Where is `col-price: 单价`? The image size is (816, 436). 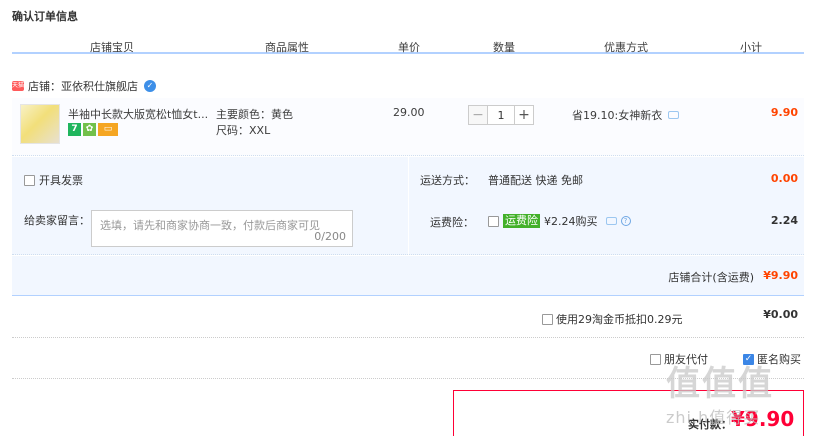 col-price: 单价 is located at coordinates (409, 47).